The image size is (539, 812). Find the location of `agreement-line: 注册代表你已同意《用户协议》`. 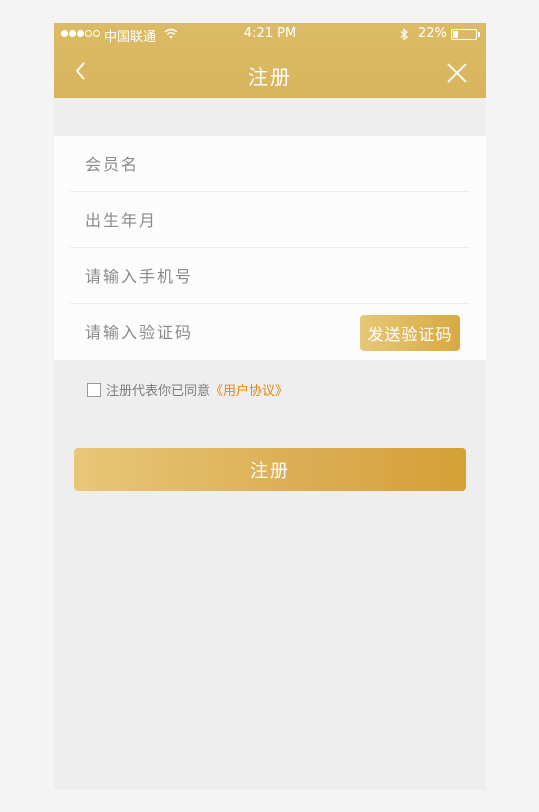

agreement-line: 注册代表你已同意《用户协议》 is located at coordinates (187, 389).